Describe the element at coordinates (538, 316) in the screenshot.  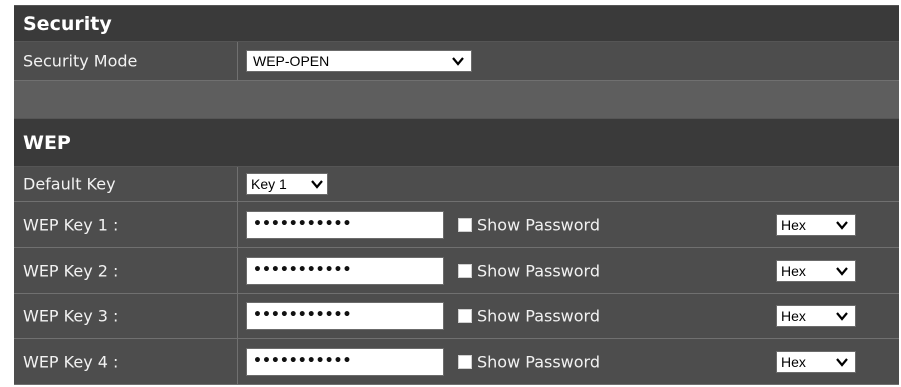
I see `wep-key-3-show-password-label: Show Password` at that location.